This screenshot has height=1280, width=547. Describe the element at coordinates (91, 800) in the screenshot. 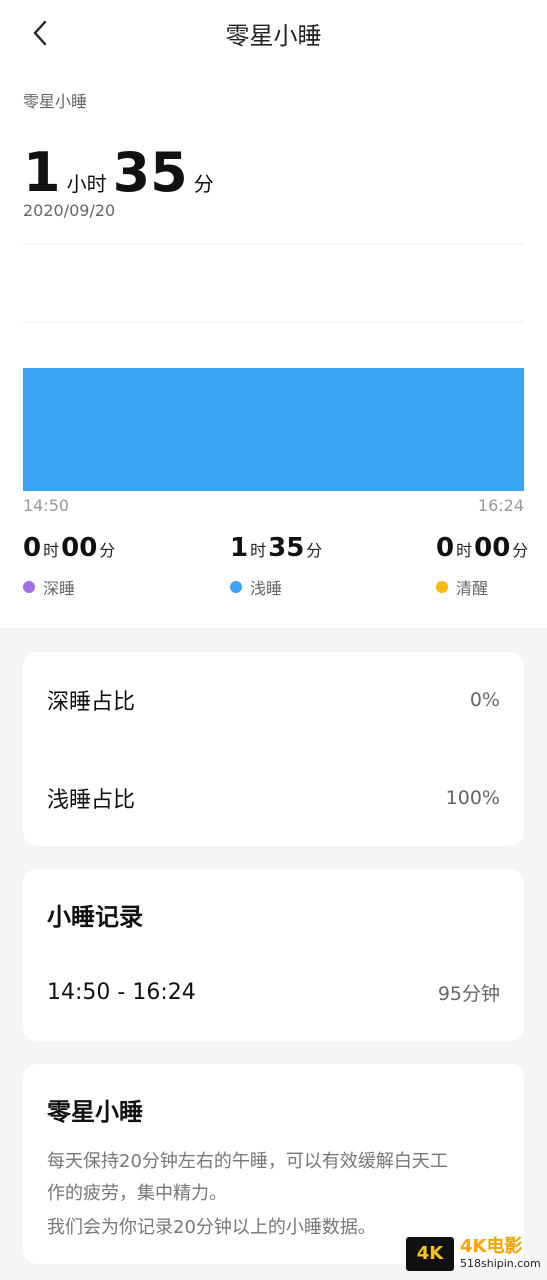

I see `light-ratio-label: 浅睡占比` at that location.